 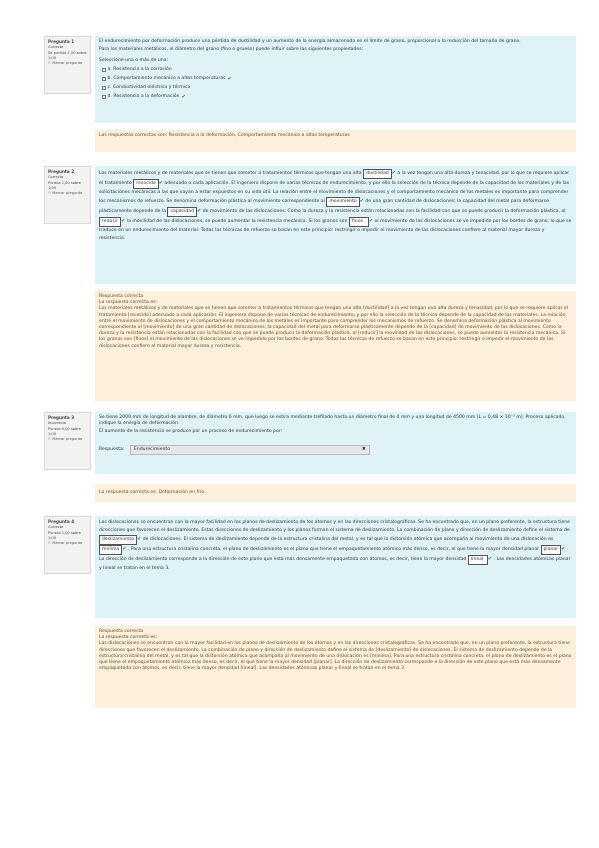 I want to click on gap-select: deslizamiento, so click(x=118, y=540).